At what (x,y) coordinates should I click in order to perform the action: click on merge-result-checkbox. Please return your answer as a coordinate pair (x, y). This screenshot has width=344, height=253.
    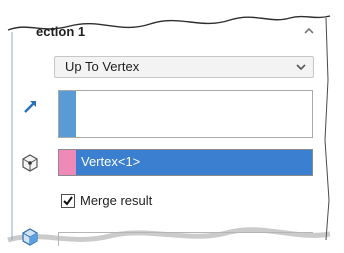
    Looking at the image, I should click on (68, 201).